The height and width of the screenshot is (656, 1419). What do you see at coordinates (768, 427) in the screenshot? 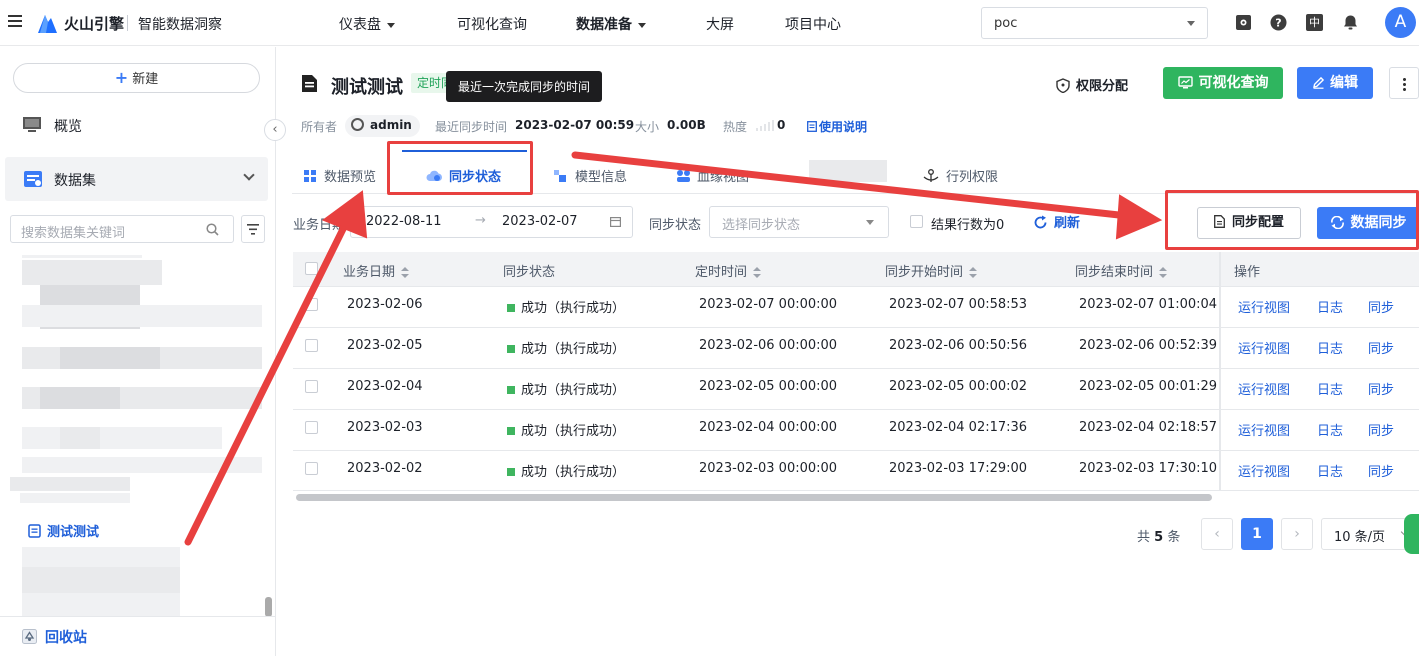
I see `cell-scheduled-time: 2023-02-04 00:00:00` at bounding box center [768, 427].